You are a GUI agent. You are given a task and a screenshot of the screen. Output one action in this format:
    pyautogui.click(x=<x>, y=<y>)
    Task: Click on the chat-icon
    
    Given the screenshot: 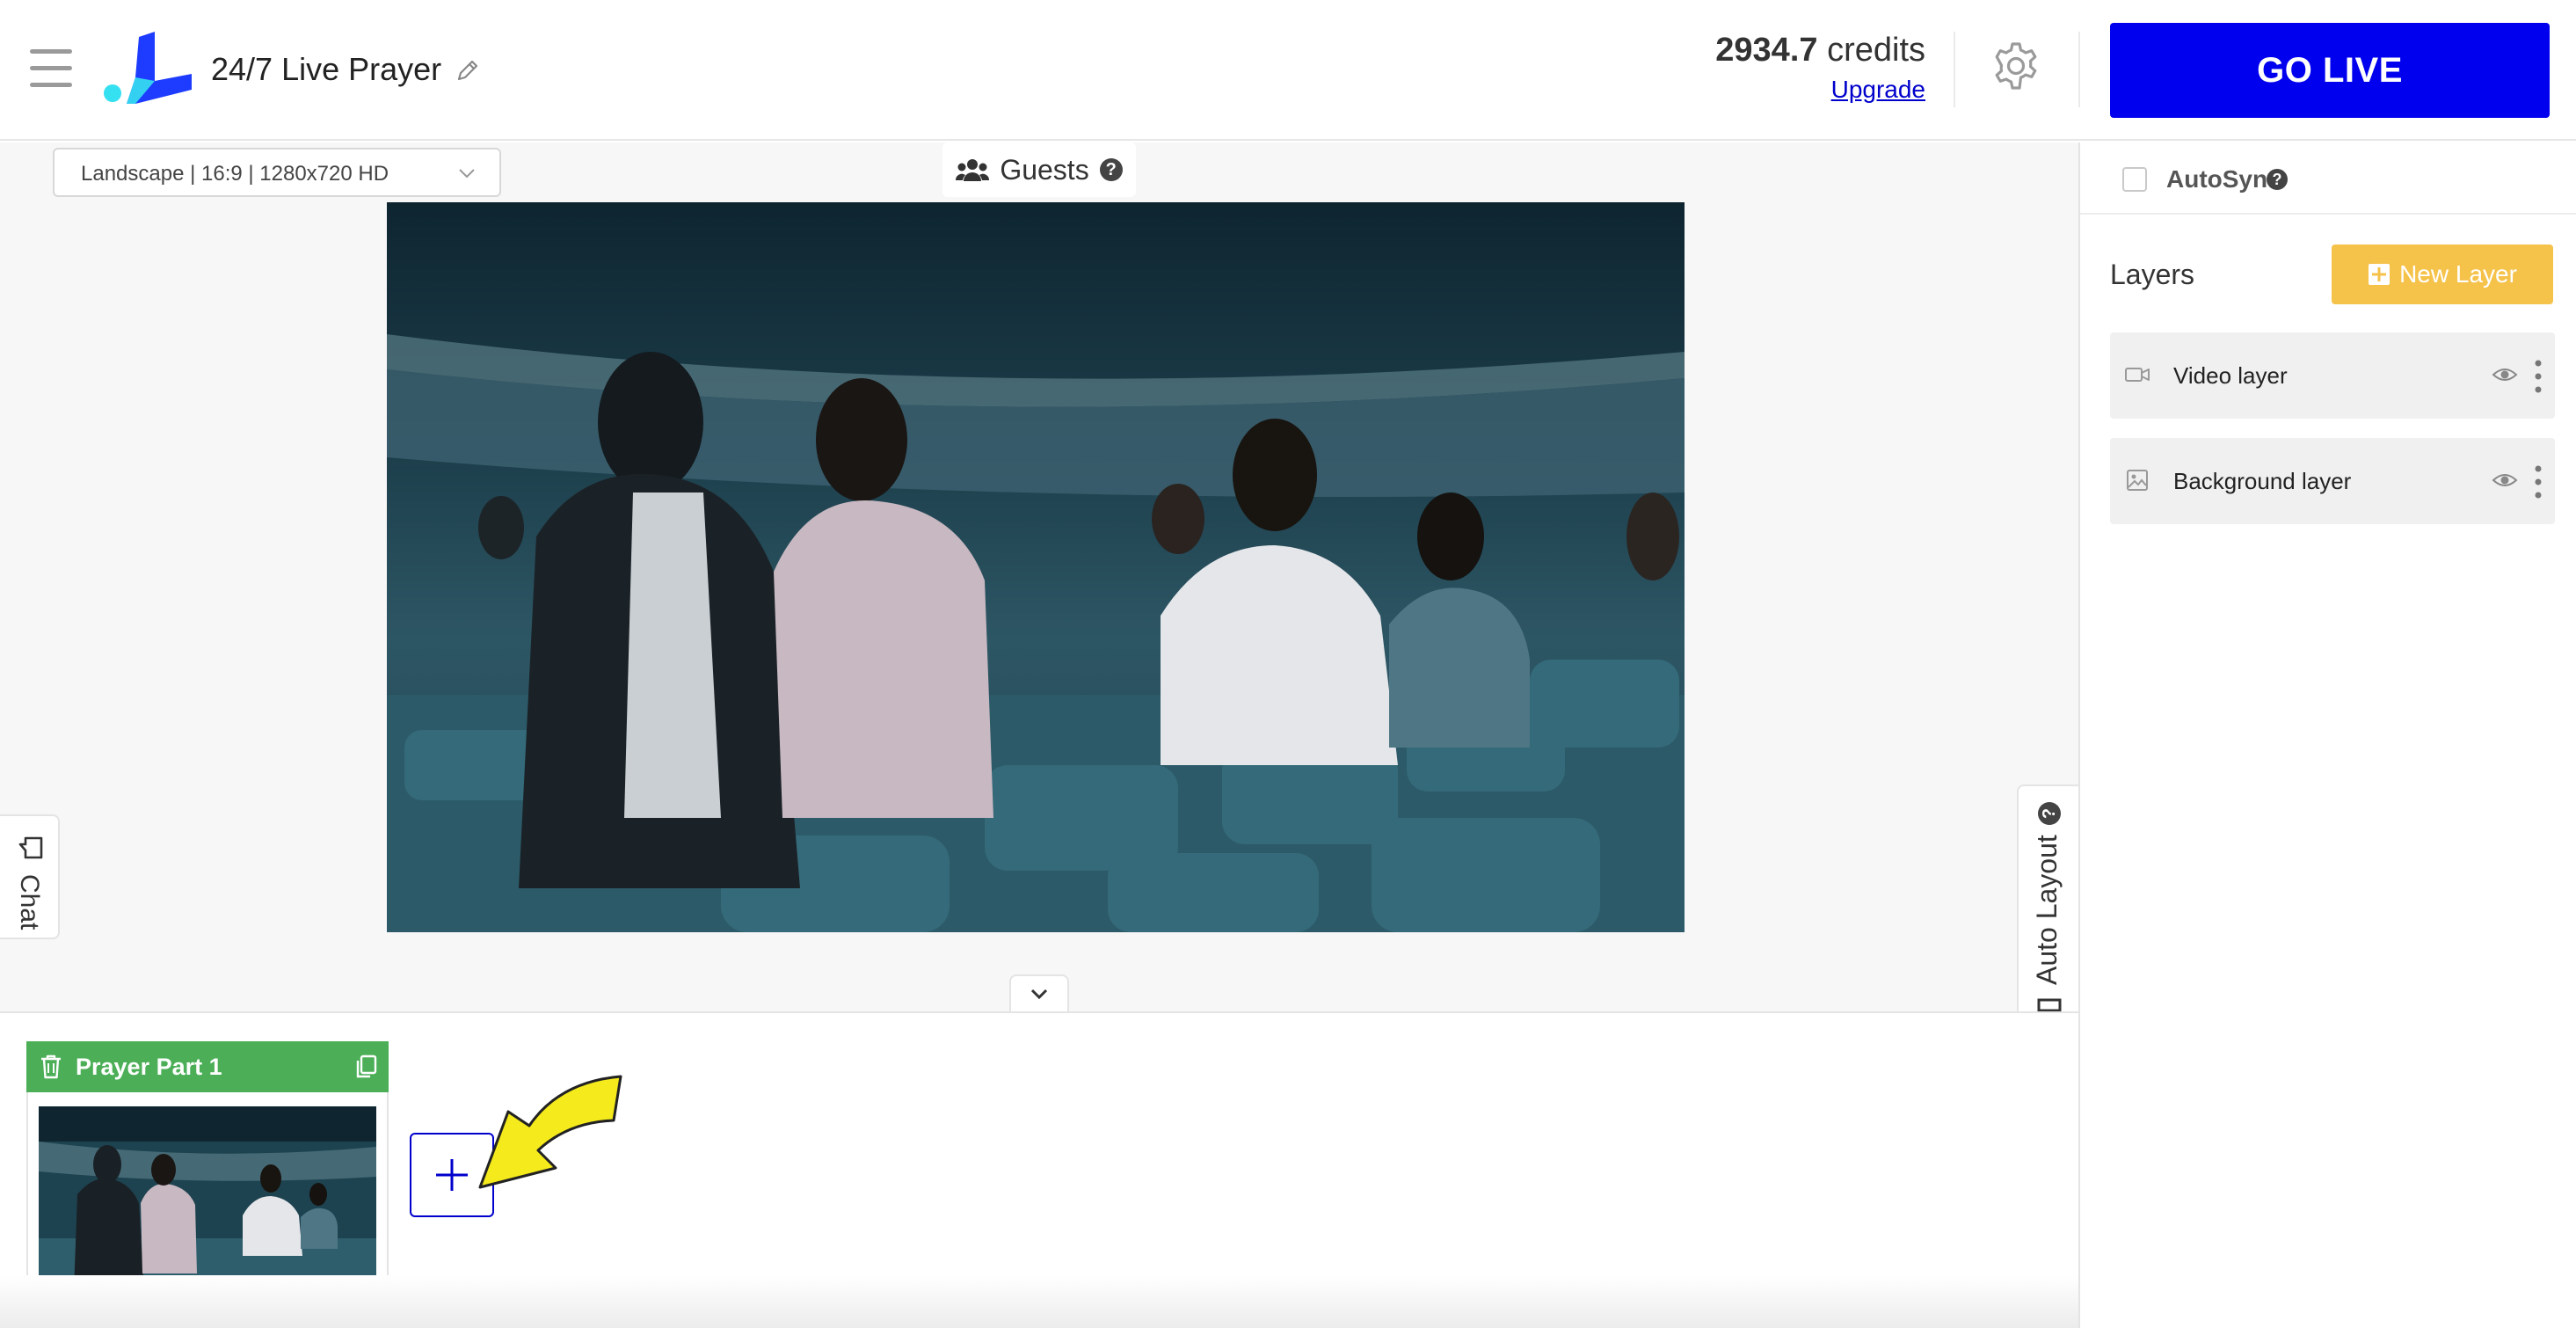 What is the action you would take?
    pyautogui.click(x=30, y=847)
    